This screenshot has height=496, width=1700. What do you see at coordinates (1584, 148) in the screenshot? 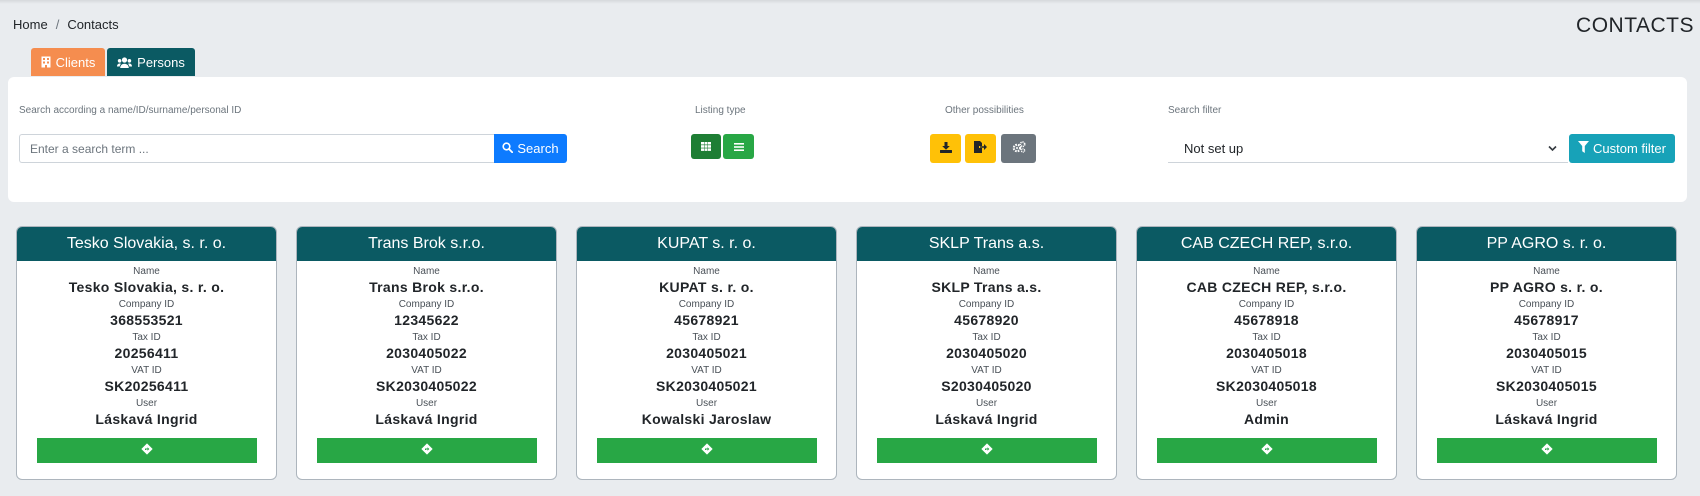
I see `filter-icon` at bounding box center [1584, 148].